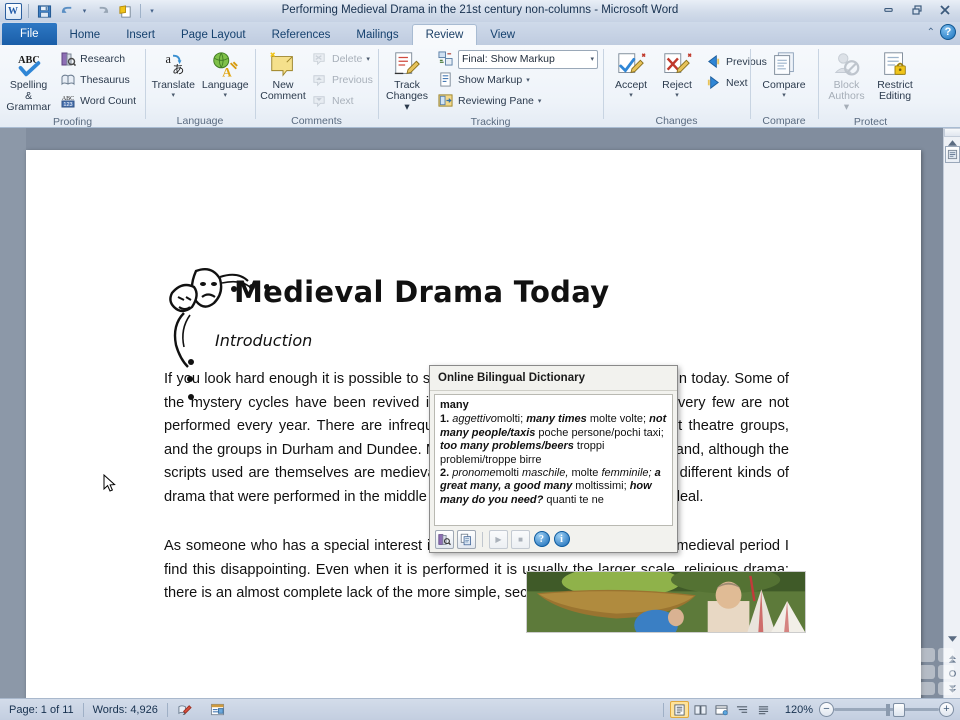 This screenshot has width=960, height=720. What do you see at coordinates (98, 80) in the screenshot?
I see `thesaurus-button: Thesaurus` at bounding box center [98, 80].